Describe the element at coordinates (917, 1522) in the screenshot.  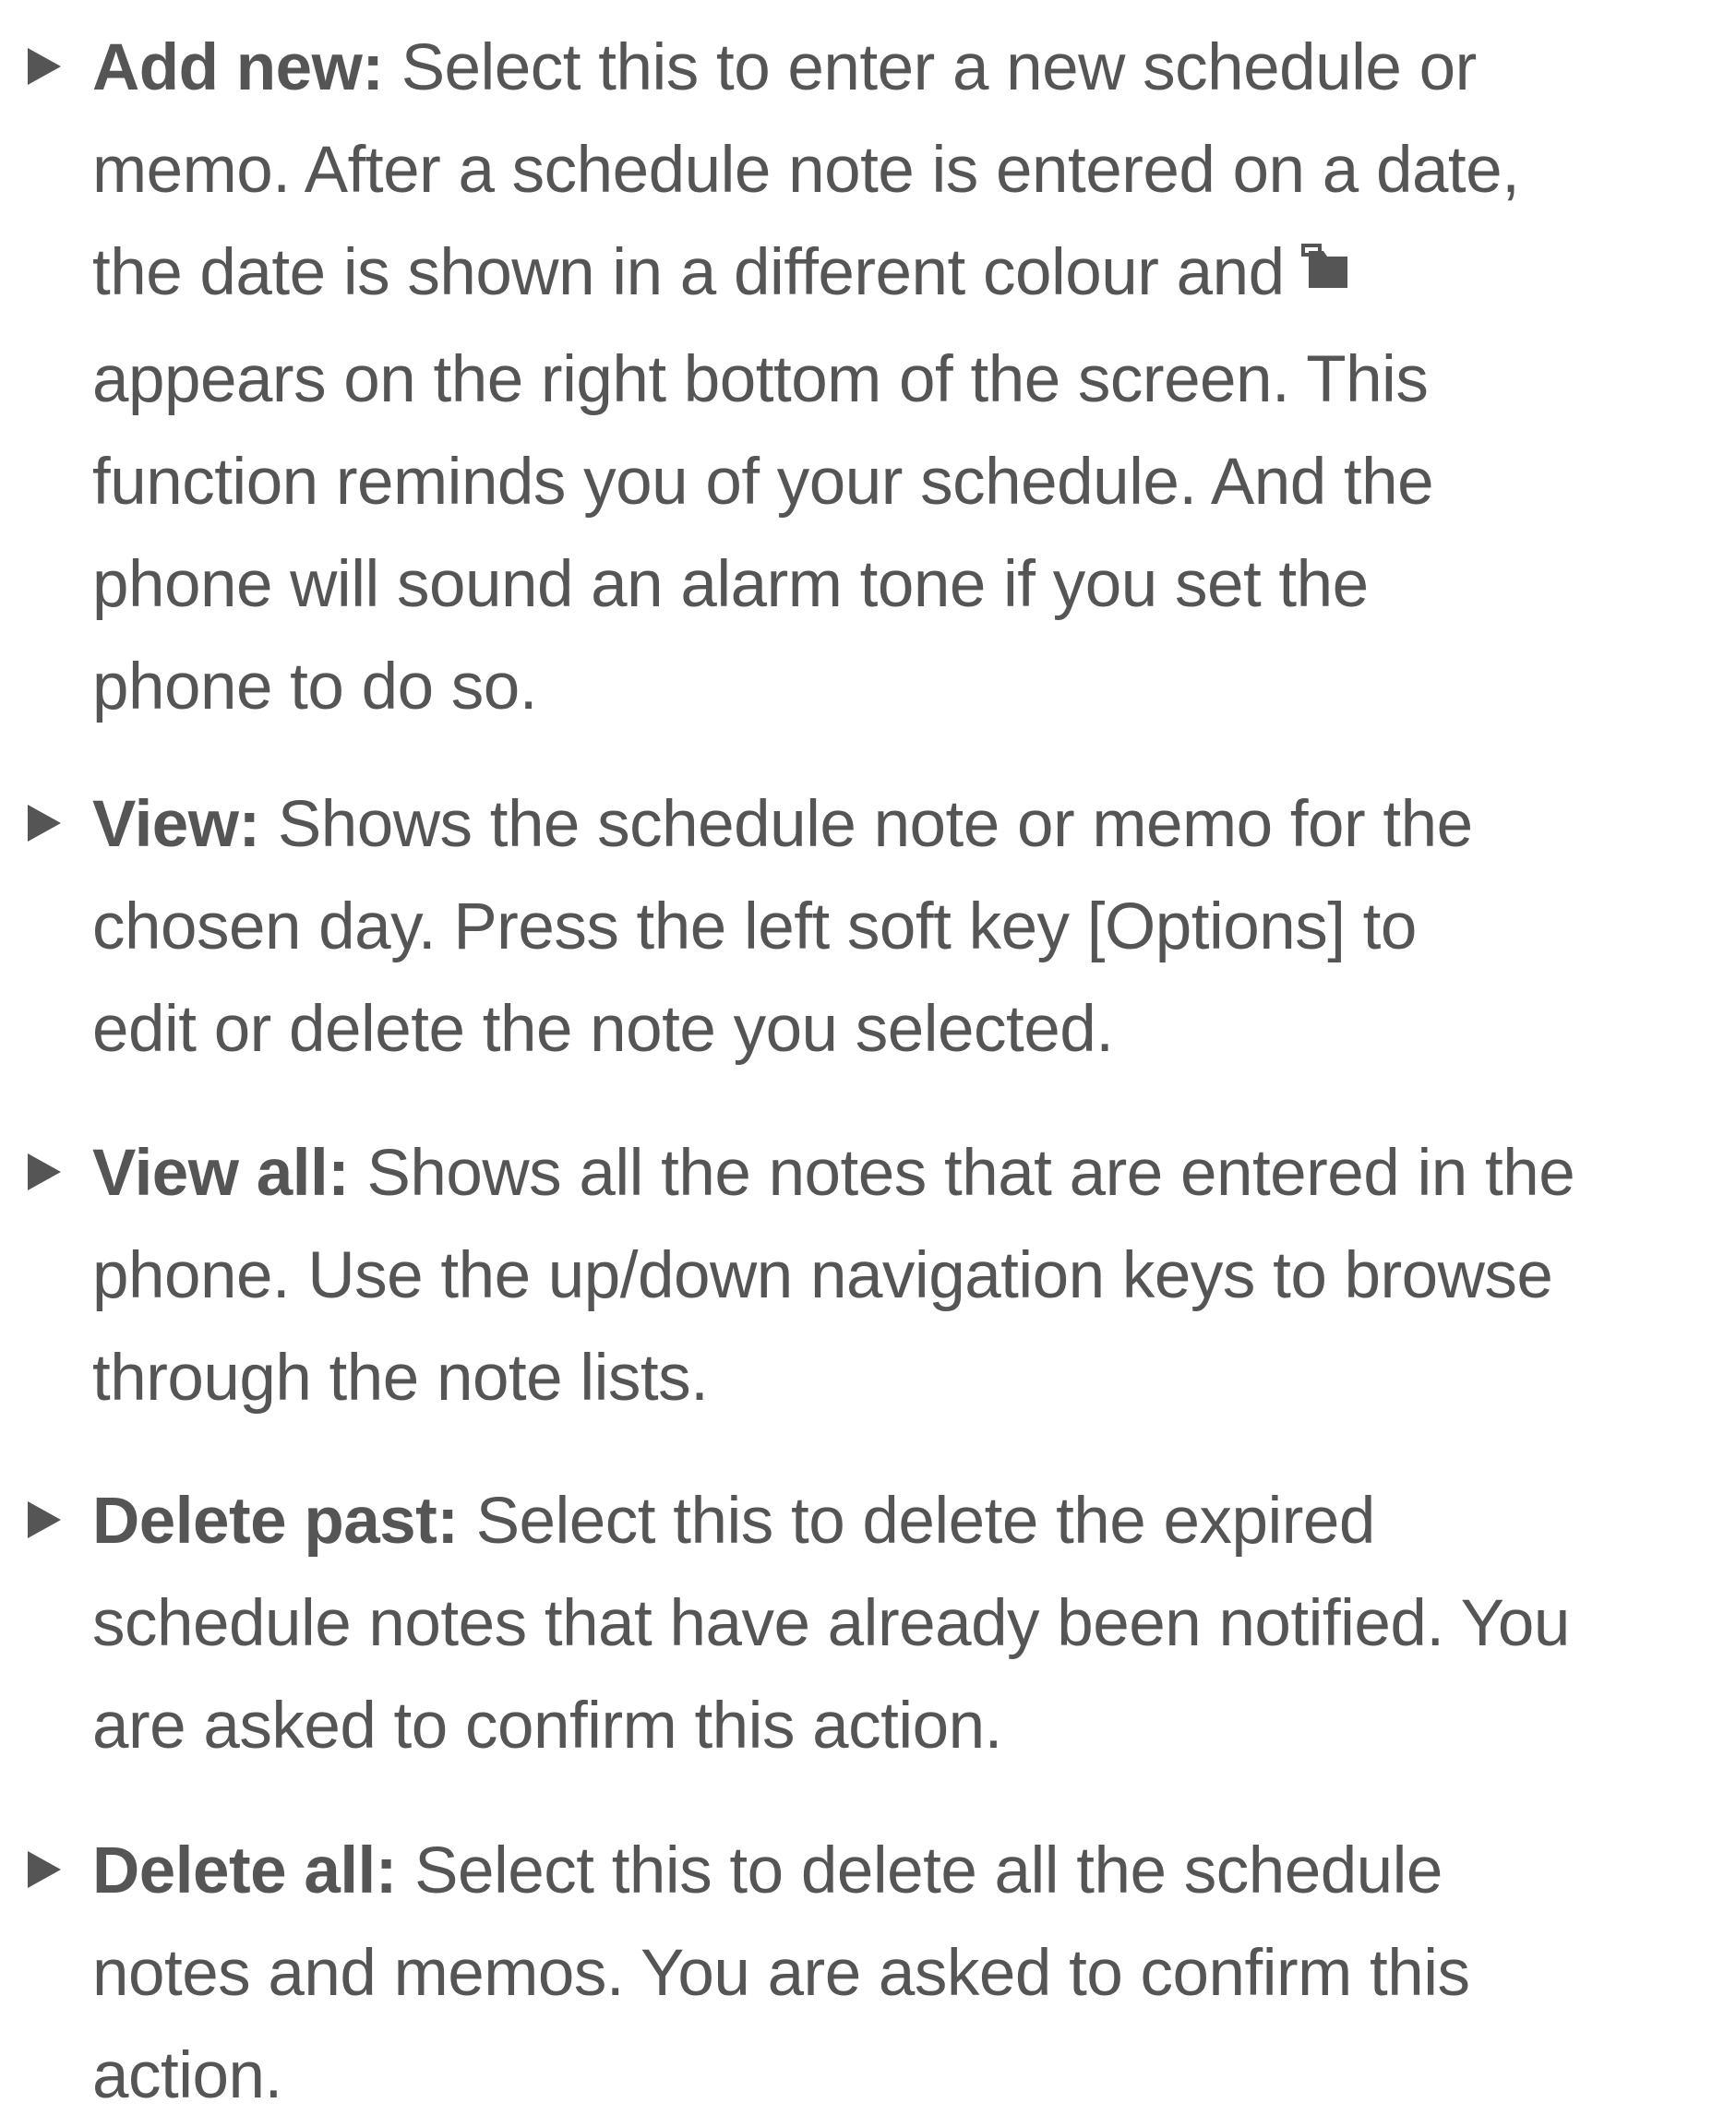
I see `item-description: Select this to delete the expired` at that location.